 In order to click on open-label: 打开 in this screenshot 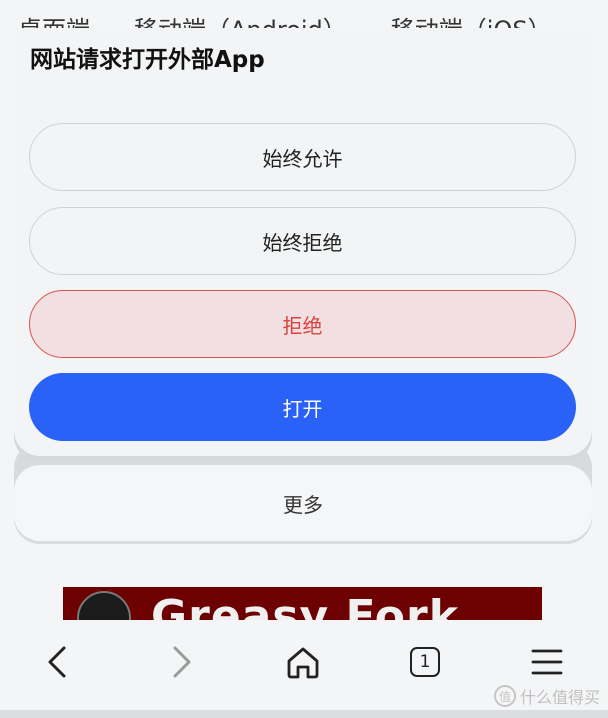, I will do `click(302, 408)`.